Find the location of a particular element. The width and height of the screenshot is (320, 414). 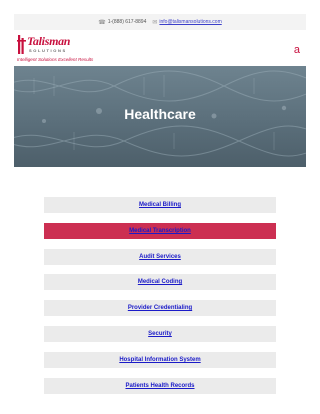

service-link: Medical Coding is located at coordinates (160, 282).